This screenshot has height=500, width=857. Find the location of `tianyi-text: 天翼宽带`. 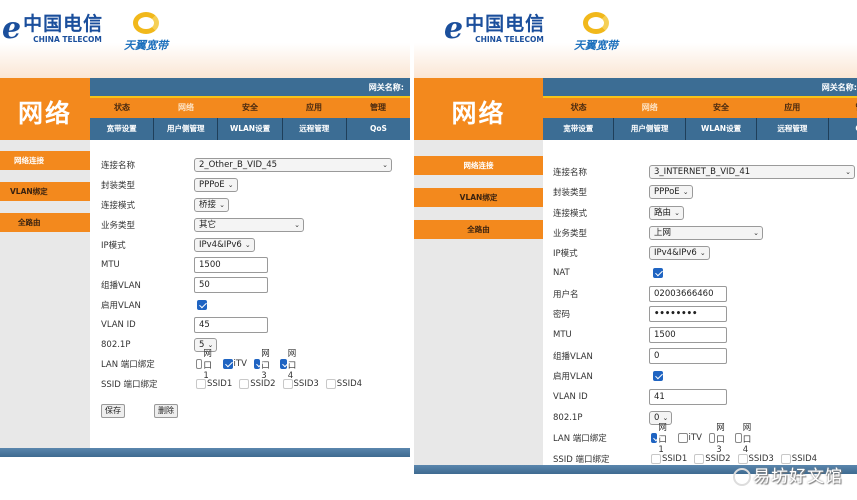

tianyi-text: 天翼宽带 is located at coordinates (596, 45).